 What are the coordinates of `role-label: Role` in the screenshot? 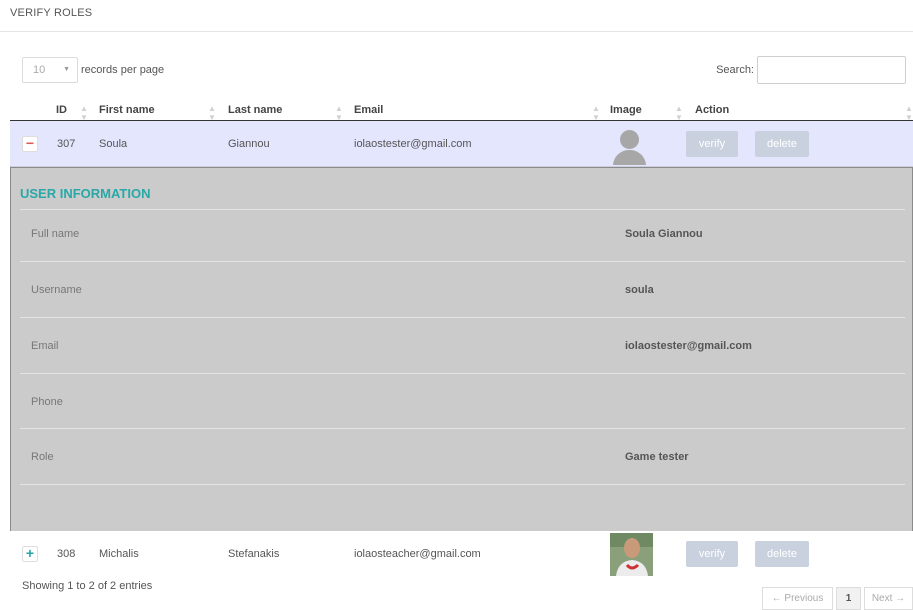 It's located at (42, 457).